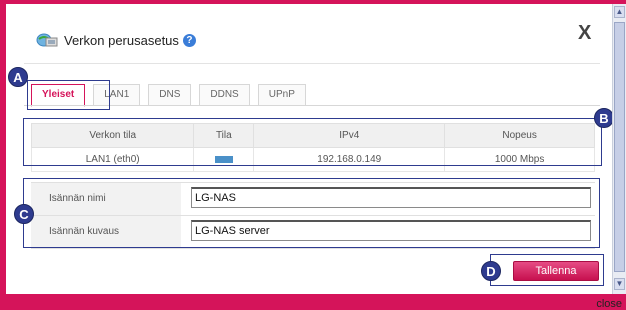  I want to click on marker-b: B, so click(604, 118).